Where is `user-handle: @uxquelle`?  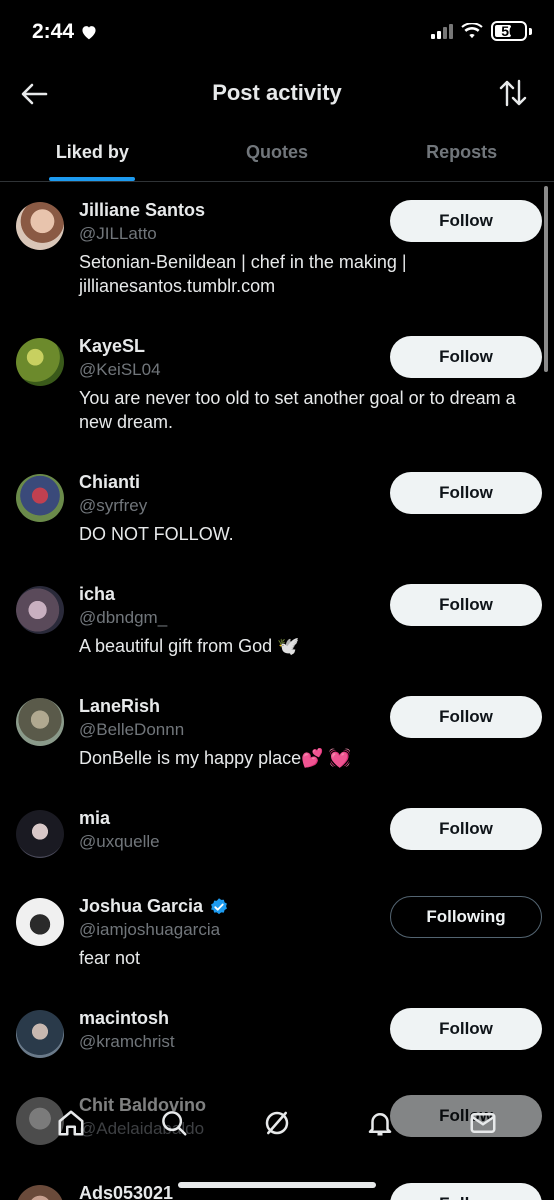
user-handle: @uxquelle is located at coordinates (119, 842).